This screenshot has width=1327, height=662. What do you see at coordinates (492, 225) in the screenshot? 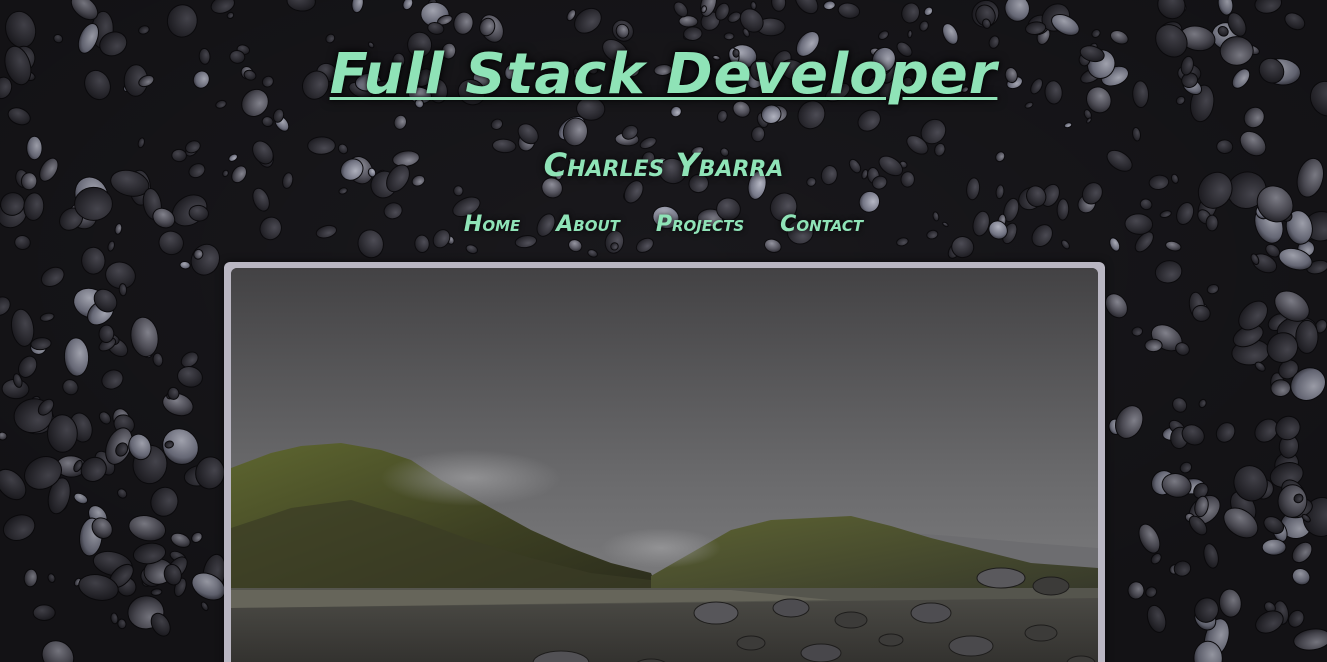
I see `nav-home: Home` at bounding box center [492, 225].